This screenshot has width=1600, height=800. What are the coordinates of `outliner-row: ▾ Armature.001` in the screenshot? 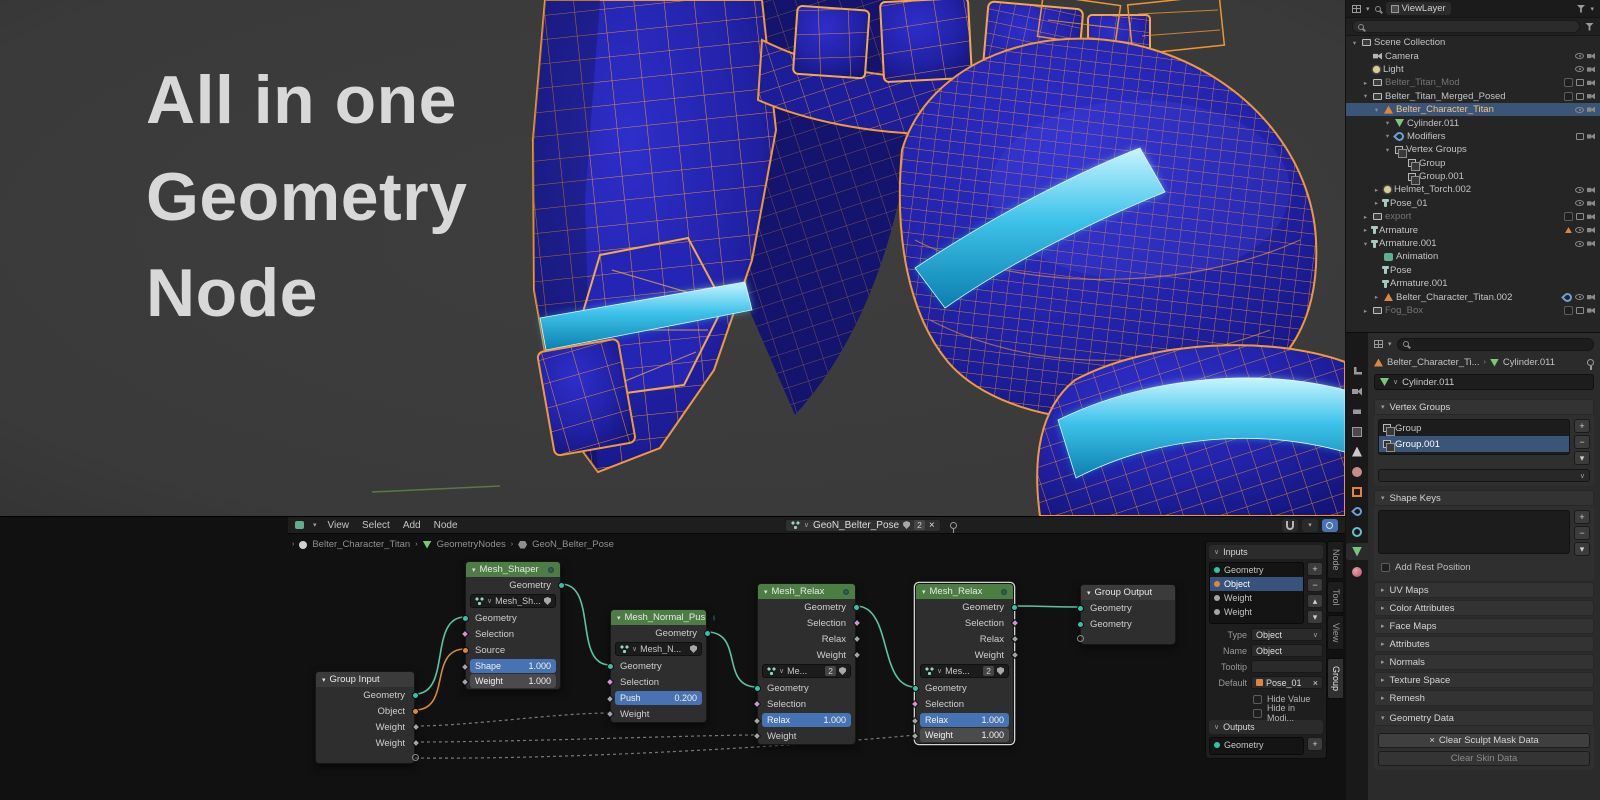 It's located at (1473, 243).